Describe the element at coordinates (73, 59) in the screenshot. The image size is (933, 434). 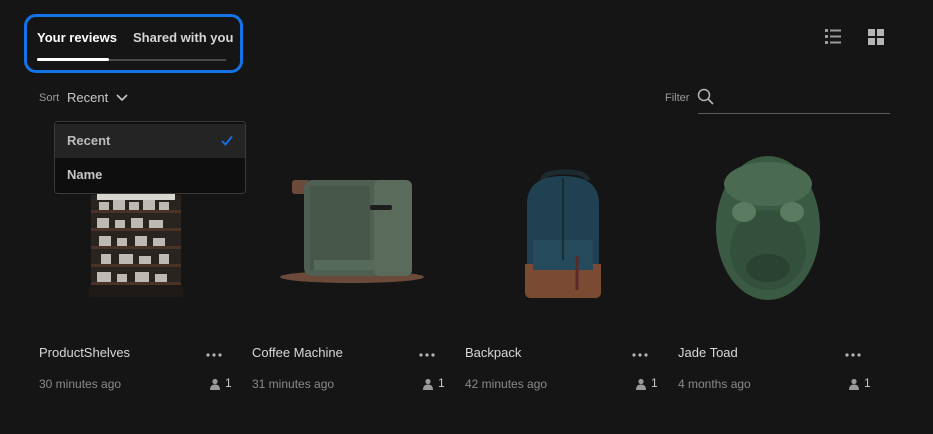
I see `active-tab-indicator` at that location.